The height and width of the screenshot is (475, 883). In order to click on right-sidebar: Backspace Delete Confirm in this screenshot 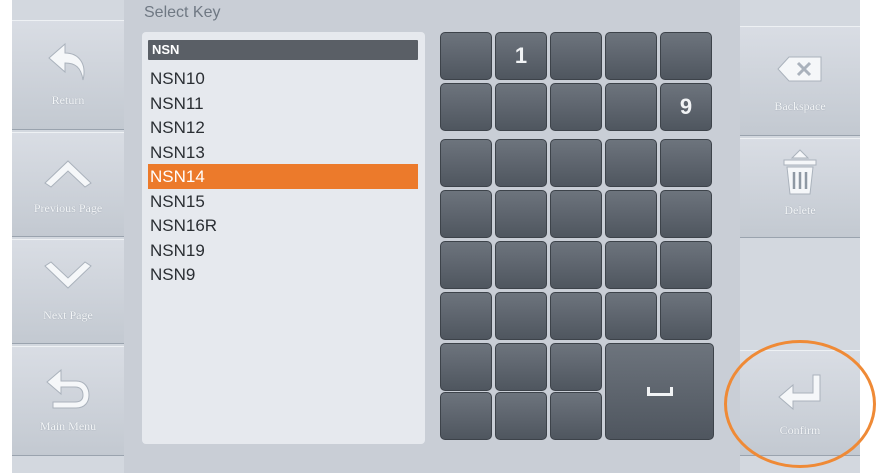, I will do `click(800, 236)`.